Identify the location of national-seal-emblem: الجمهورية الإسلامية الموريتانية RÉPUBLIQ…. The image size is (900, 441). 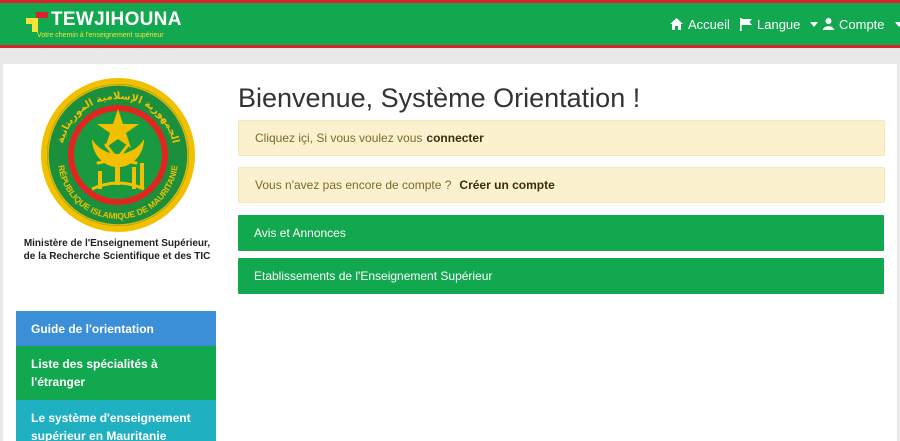
(118, 155).